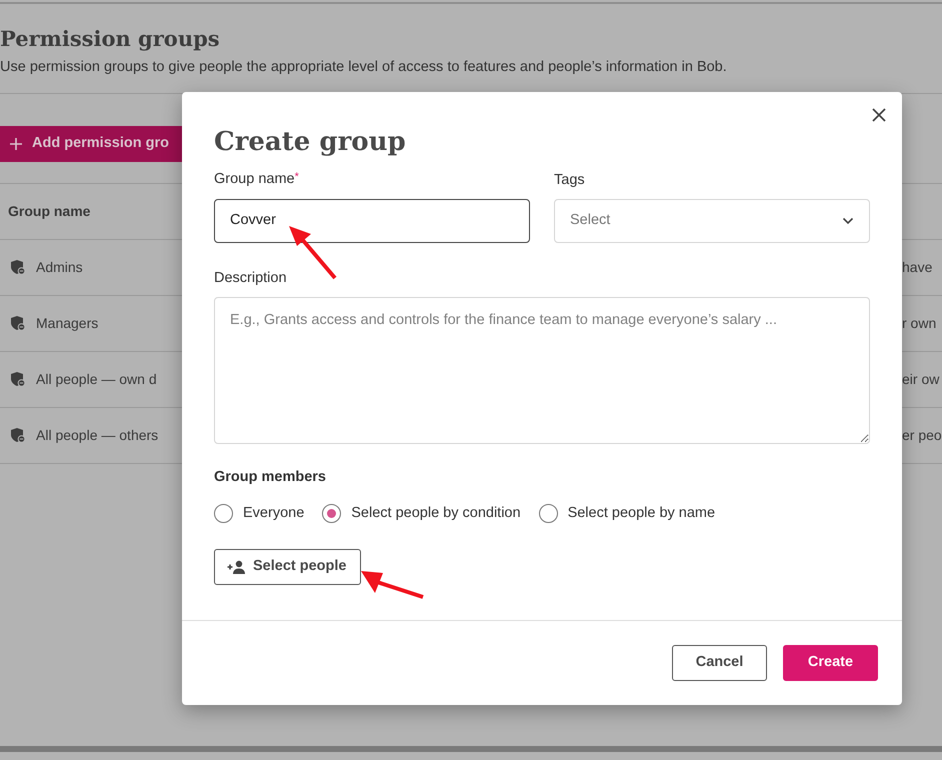 The width and height of the screenshot is (942, 760). What do you see at coordinates (363, 67) in the screenshot?
I see `page-description: Use permission groups to give people the appropriate level of access to features and people’s information in Bob.` at bounding box center [363, 67].